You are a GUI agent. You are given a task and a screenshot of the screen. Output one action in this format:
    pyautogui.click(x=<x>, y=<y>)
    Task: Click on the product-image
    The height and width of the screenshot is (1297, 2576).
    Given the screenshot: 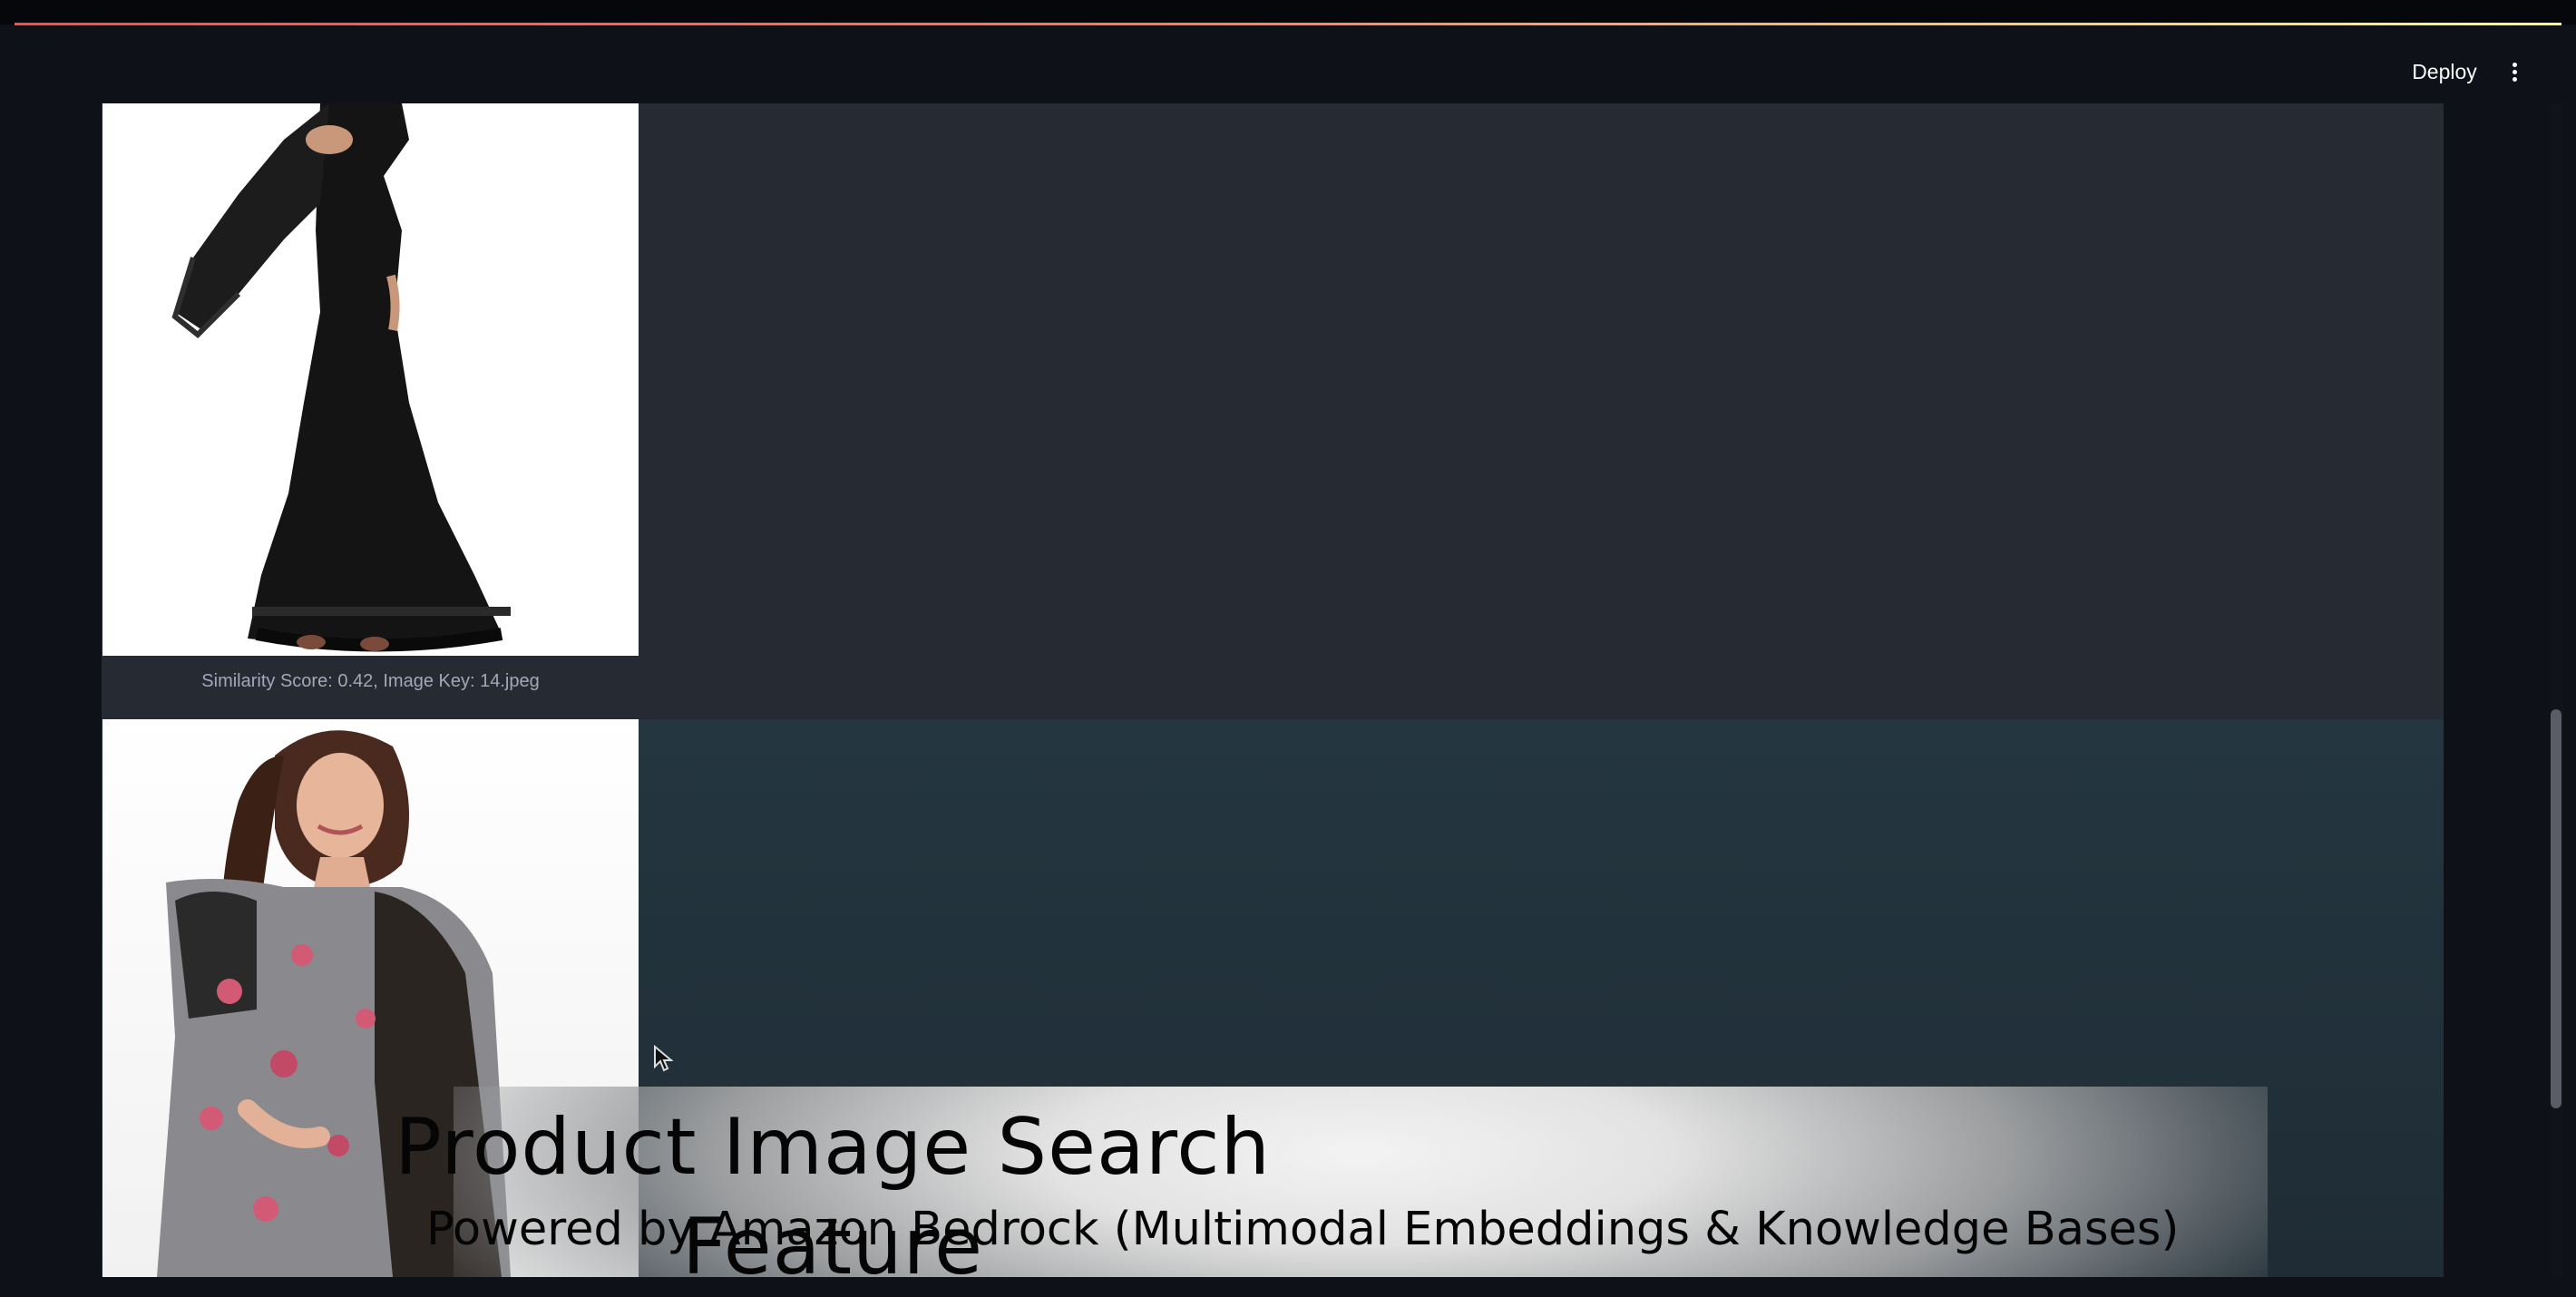 What is the action you would take?
    pyautogui.click(x=370, y=379)
    